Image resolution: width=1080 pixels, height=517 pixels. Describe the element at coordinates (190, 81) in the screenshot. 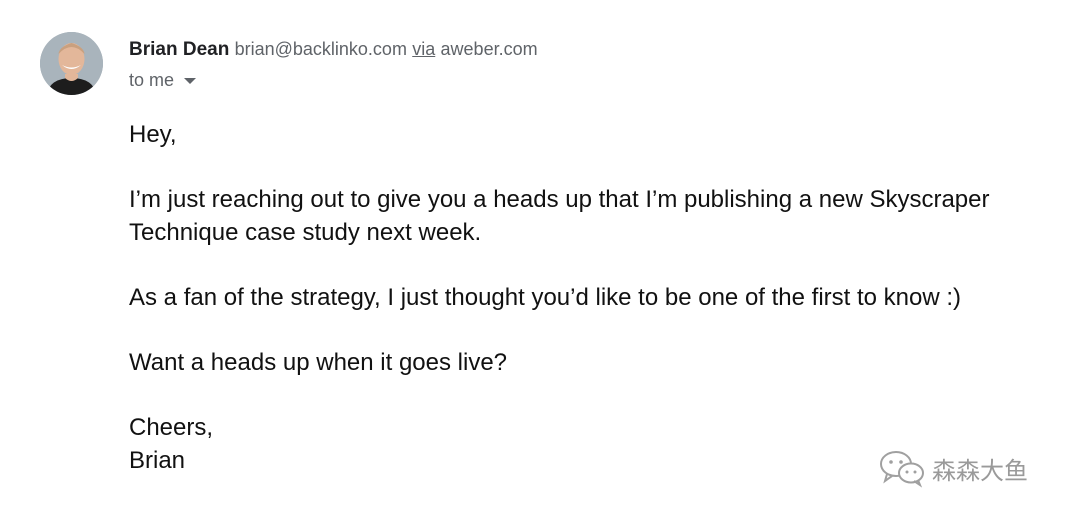

I see `caret-down-icon` at that location.